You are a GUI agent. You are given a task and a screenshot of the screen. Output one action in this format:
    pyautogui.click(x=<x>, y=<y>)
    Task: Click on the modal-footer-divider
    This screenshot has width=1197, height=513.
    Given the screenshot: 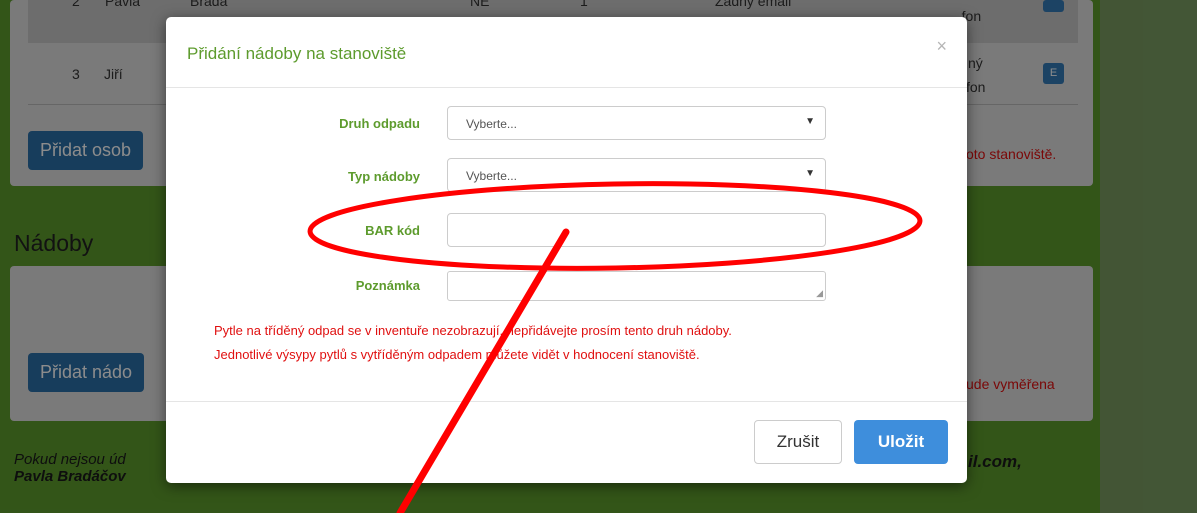 What is the action you would take?
    pyautogui.click(x=566, y=401)
    